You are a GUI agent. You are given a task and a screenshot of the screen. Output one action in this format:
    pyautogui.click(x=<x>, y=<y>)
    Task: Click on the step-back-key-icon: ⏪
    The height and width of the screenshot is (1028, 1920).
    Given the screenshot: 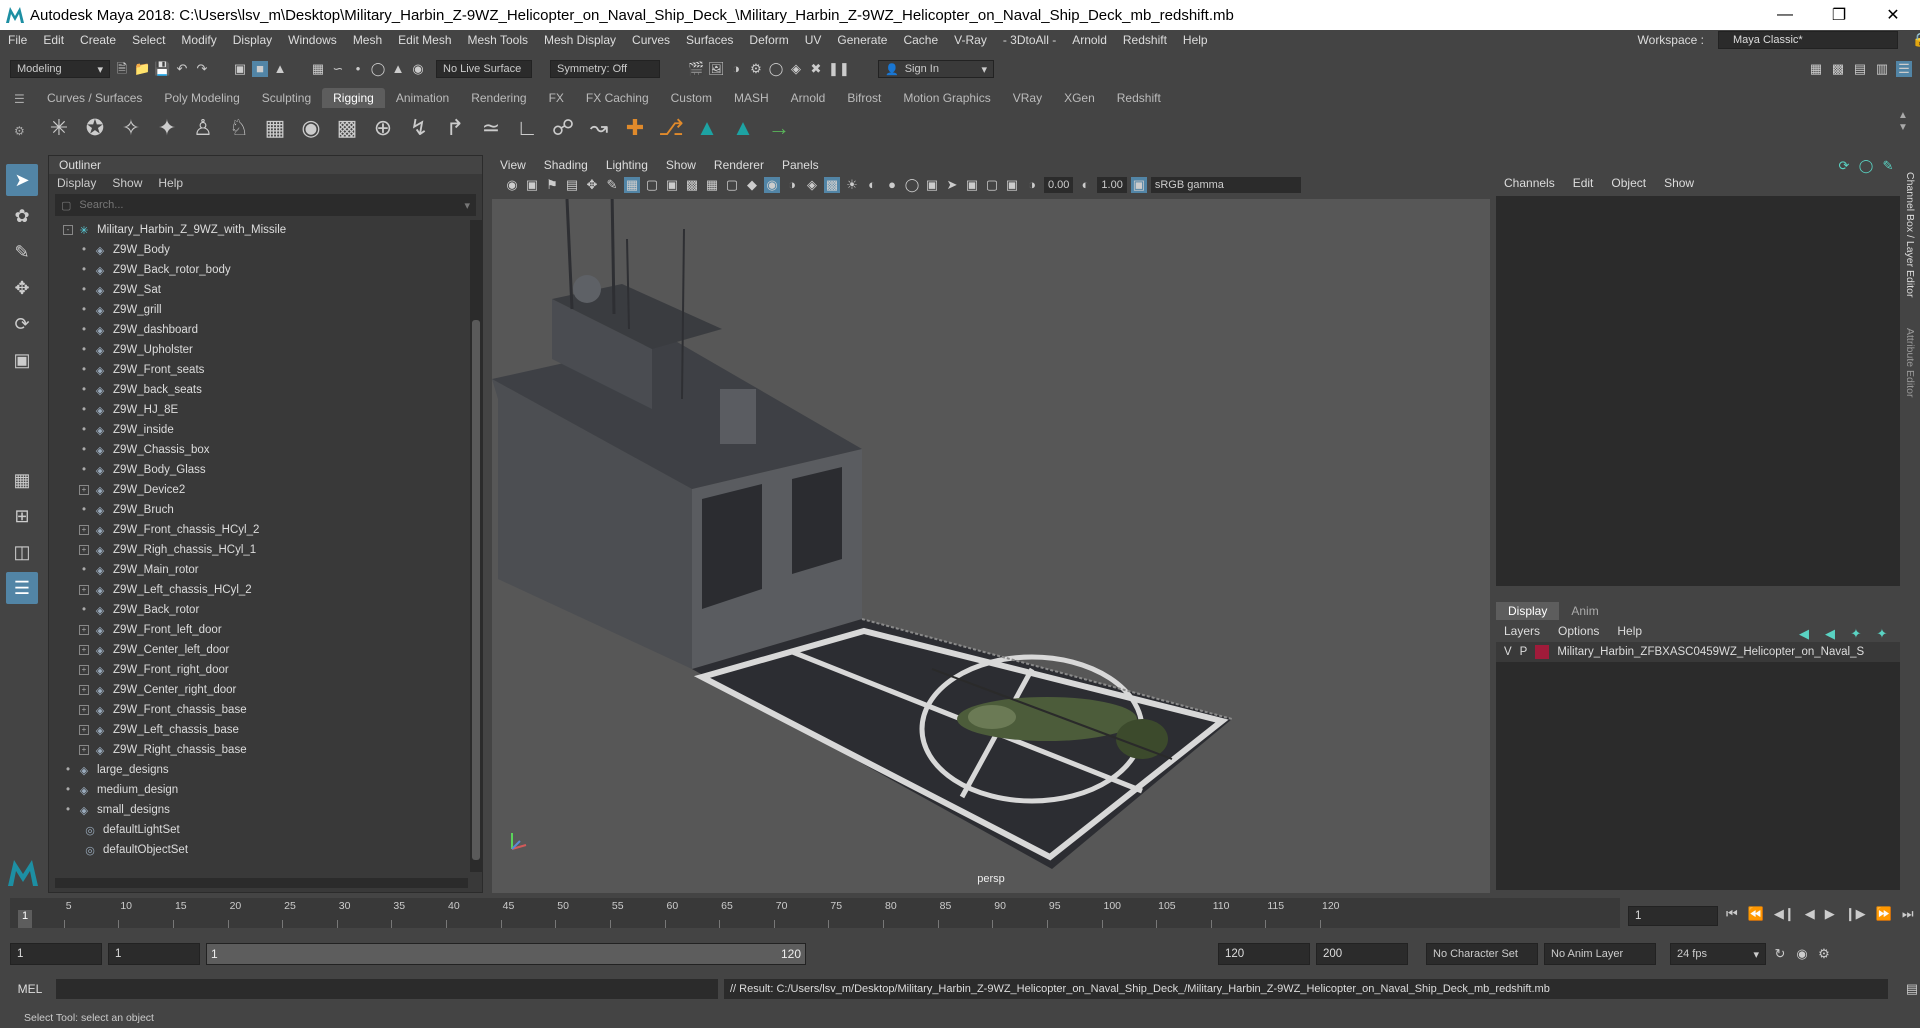 What is the action you would take?
    pyautogui.click(x=1756, y=914)
    